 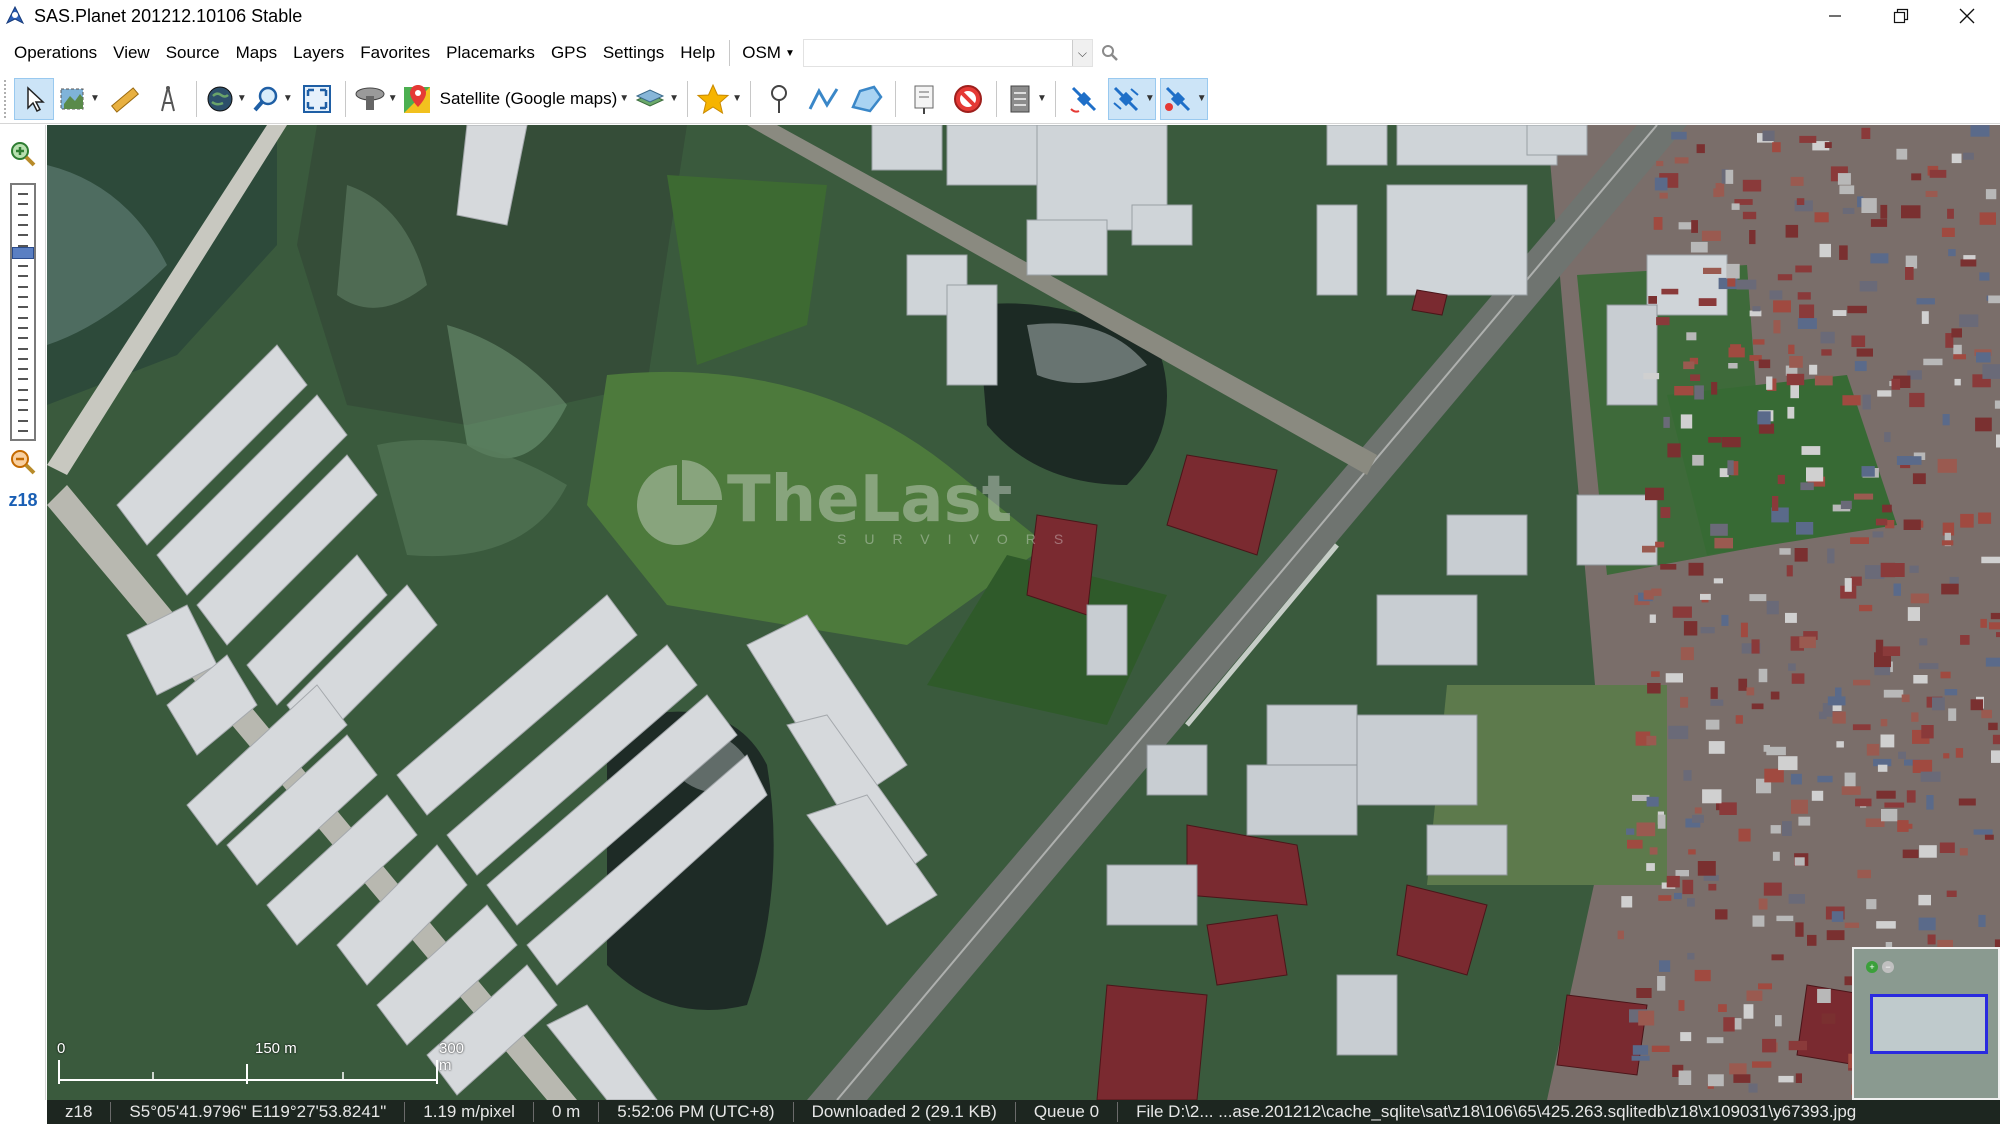 I want to click on favorites-button: ▼, so click(x=719, y=99).